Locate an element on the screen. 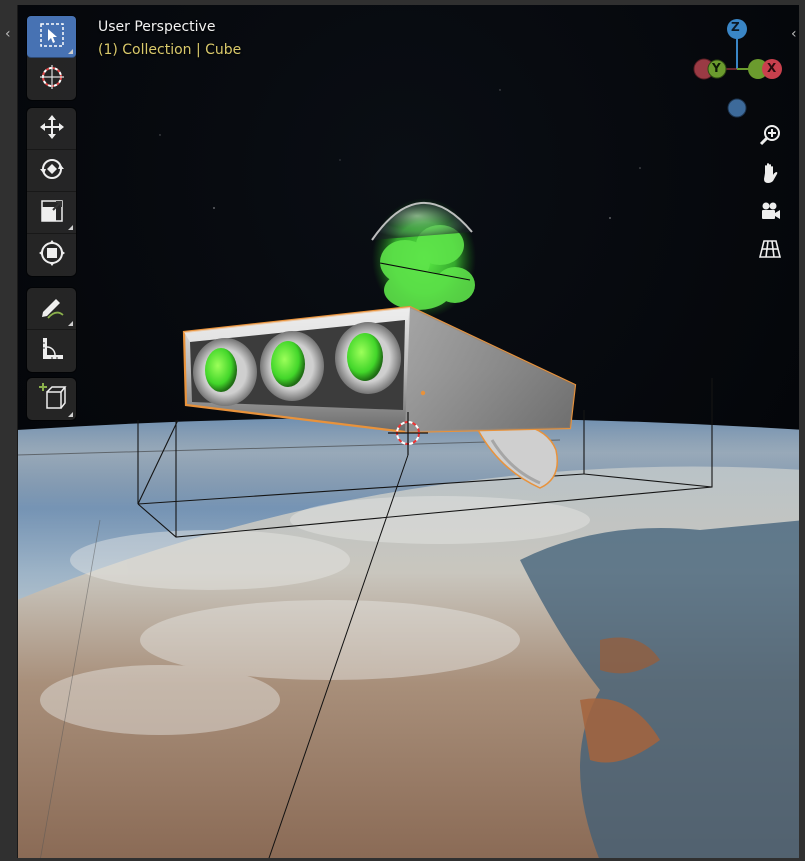 The width and height of the screenshot is (805, 861). measure-tool is located at coordinates (51, 351).